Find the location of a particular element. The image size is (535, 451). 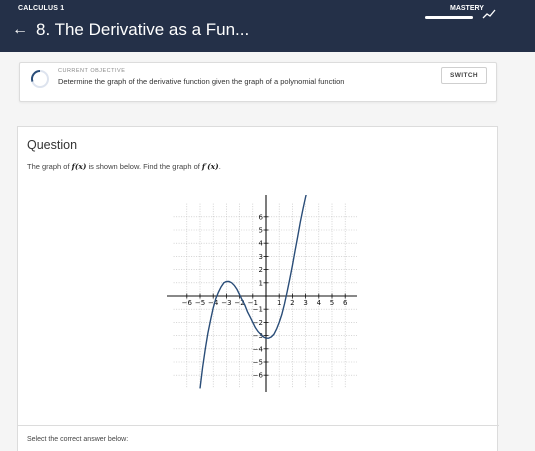

trending-up-icon is located at coordinates (489, 14).